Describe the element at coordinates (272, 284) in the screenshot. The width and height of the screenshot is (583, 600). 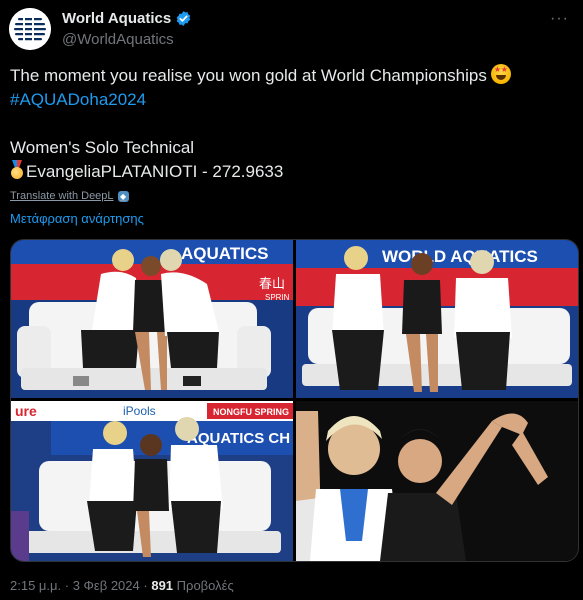
I see `svg-text: 春山` at that location.